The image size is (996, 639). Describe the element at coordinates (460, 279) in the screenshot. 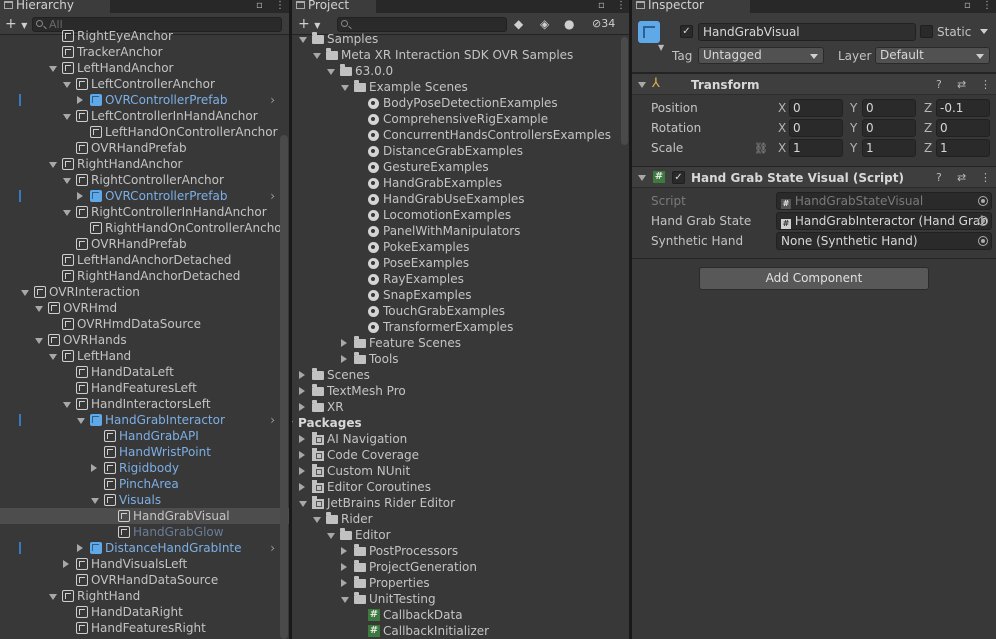

I see `project-row: RayExamples` at that location.